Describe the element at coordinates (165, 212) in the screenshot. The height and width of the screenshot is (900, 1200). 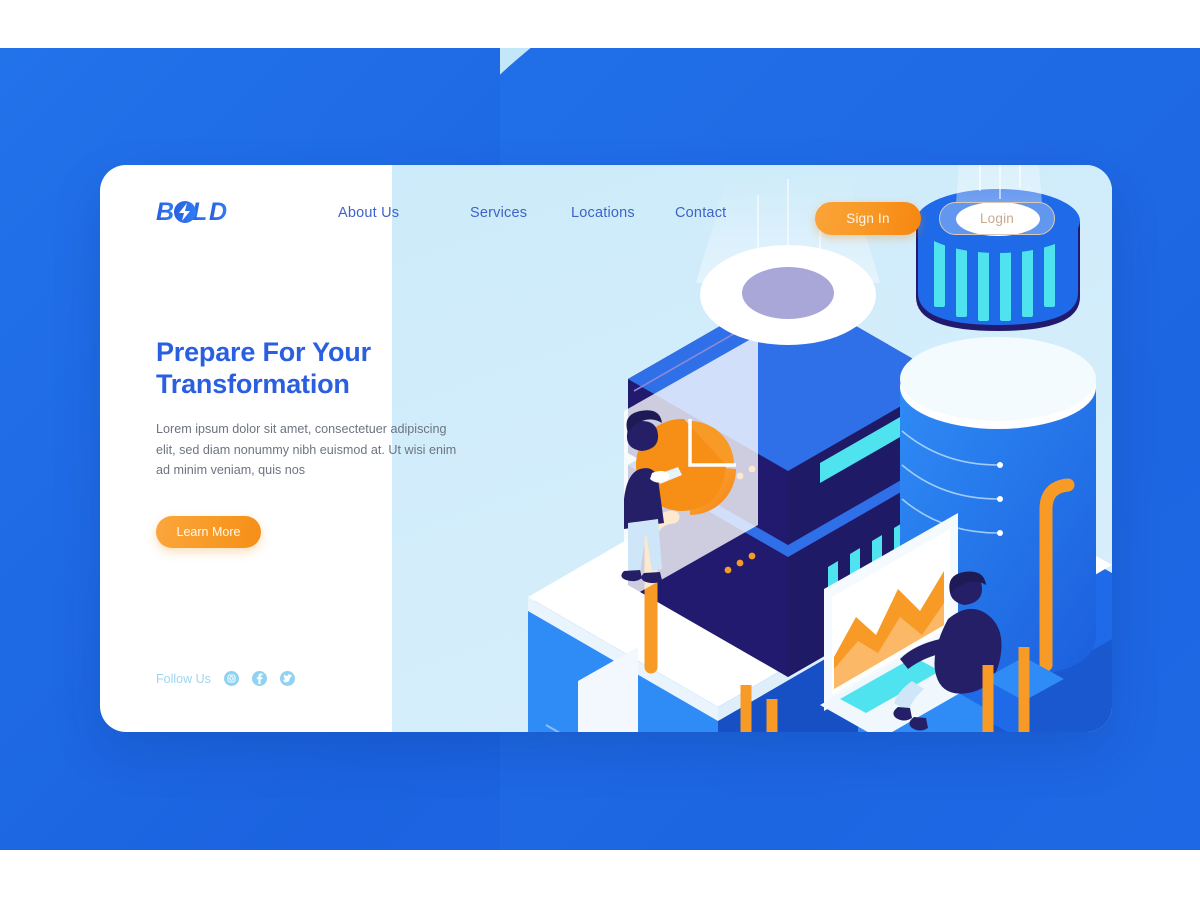
I see `svg-text: B` at that location.